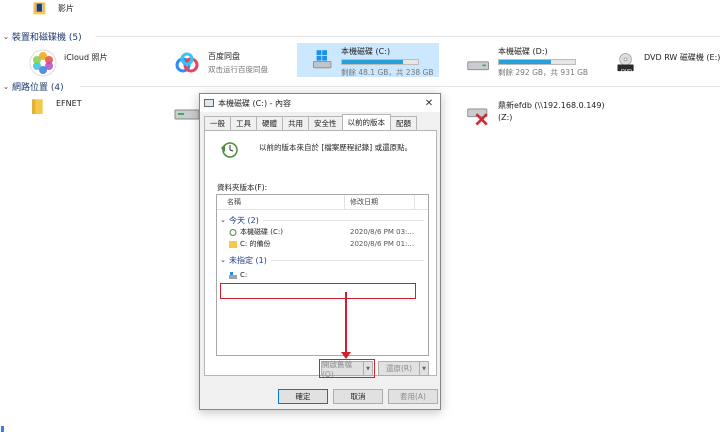  I want to click on disconnected-drive-icon, so click(477, 117).